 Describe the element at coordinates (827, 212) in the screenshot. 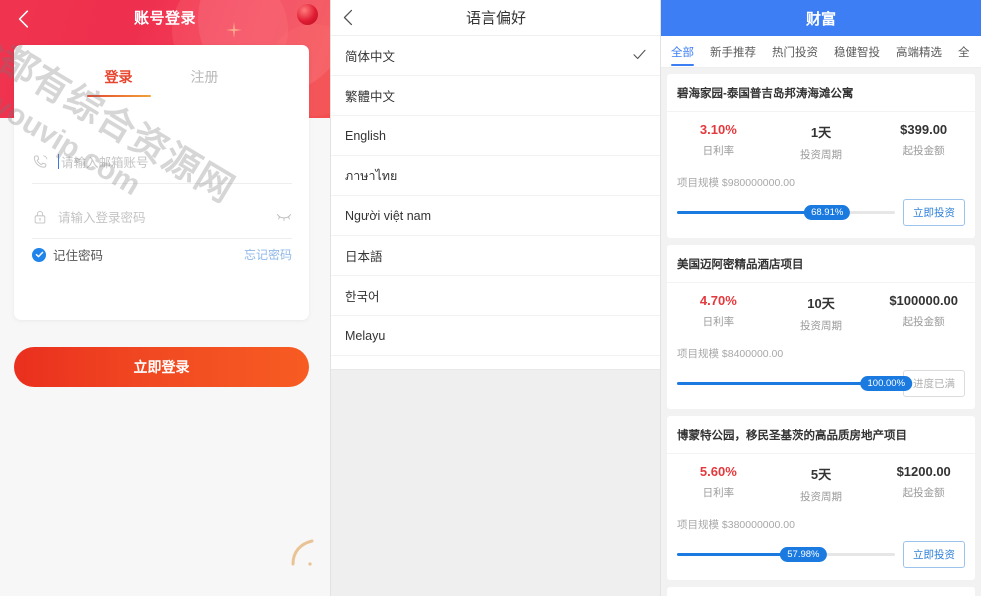

I see `progress-badge: 68.91%` at that location.